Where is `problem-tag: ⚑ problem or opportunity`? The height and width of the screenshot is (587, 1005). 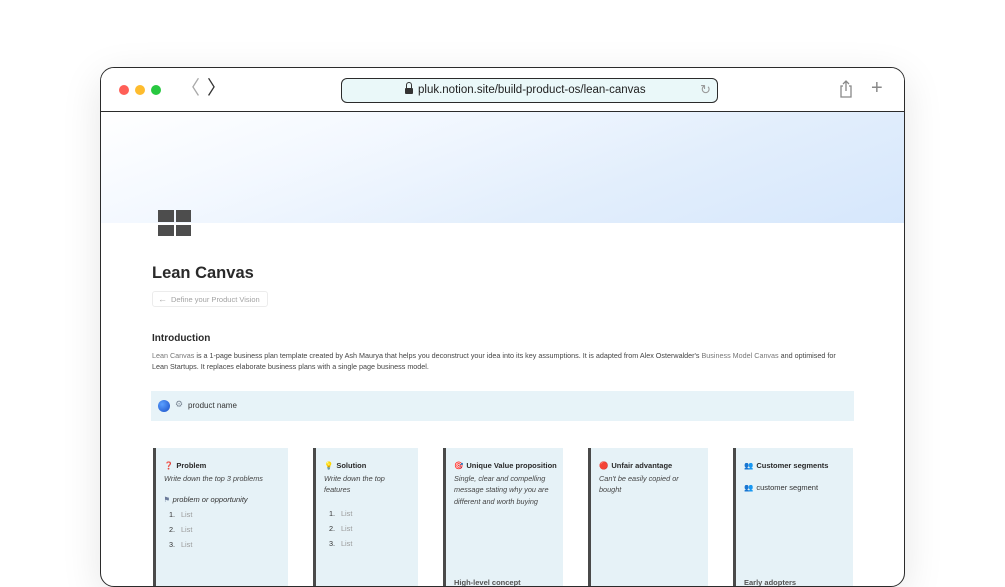
problem-tag: ⚑ problem or opportunity is located at coordinates (206, 499).